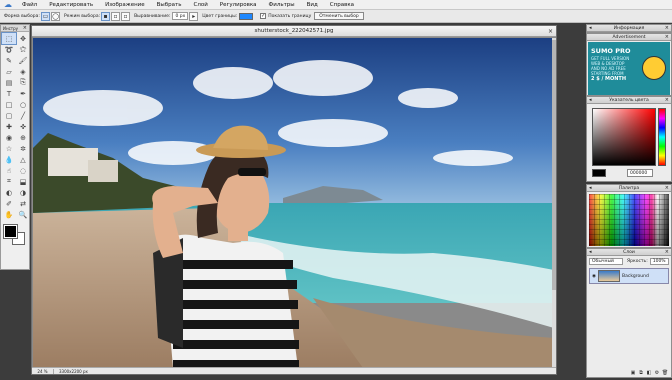  Describe the element at coordinates (635, 276) in the screenshot. I see `layer-name: Background` at that location.